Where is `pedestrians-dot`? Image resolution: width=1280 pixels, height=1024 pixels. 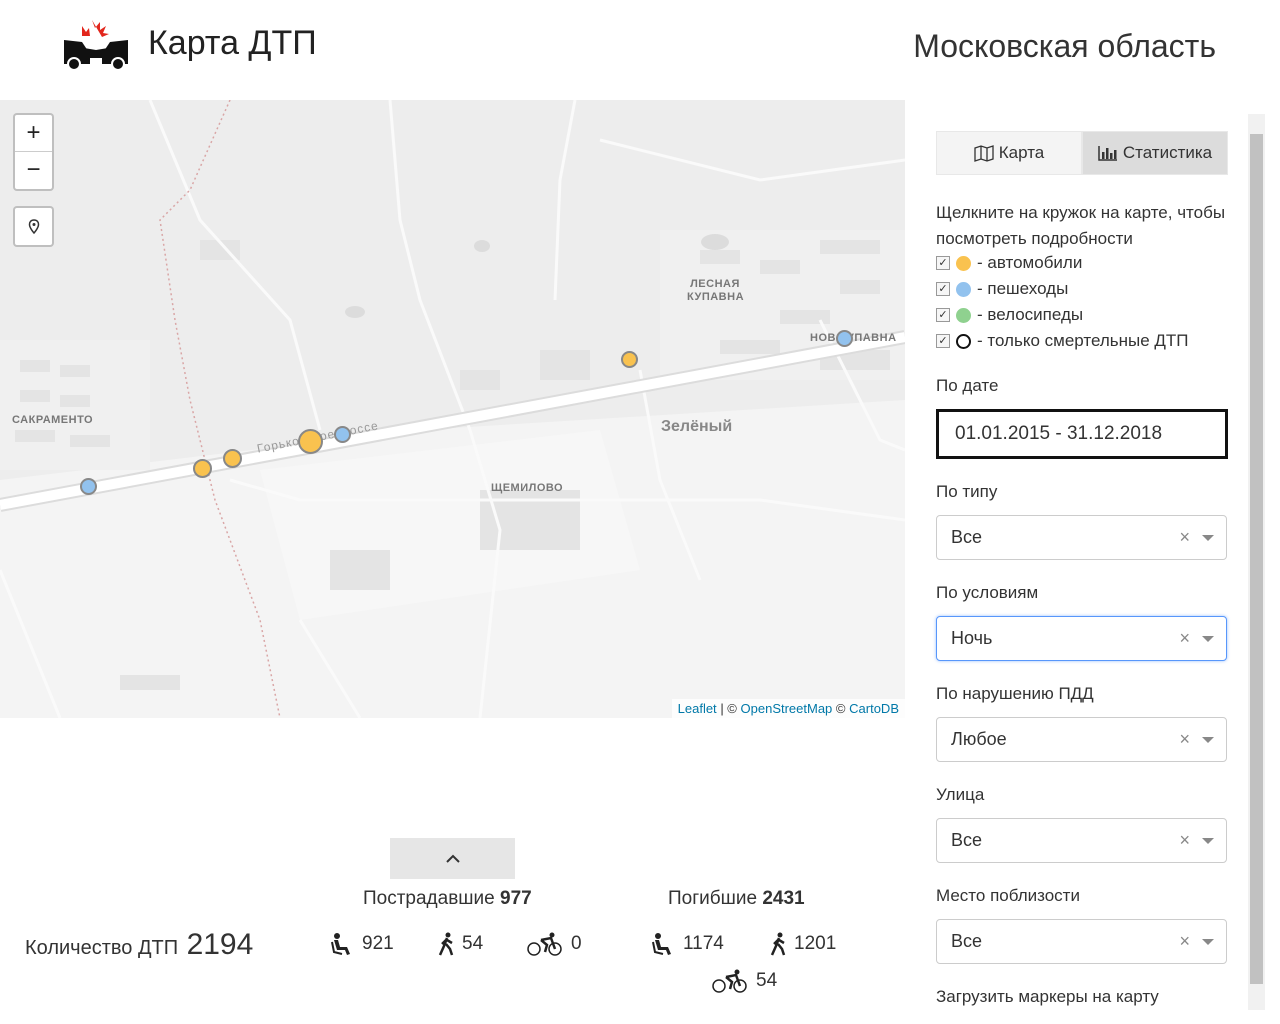
pedestrians-dot is located at coordinates (963, 289).